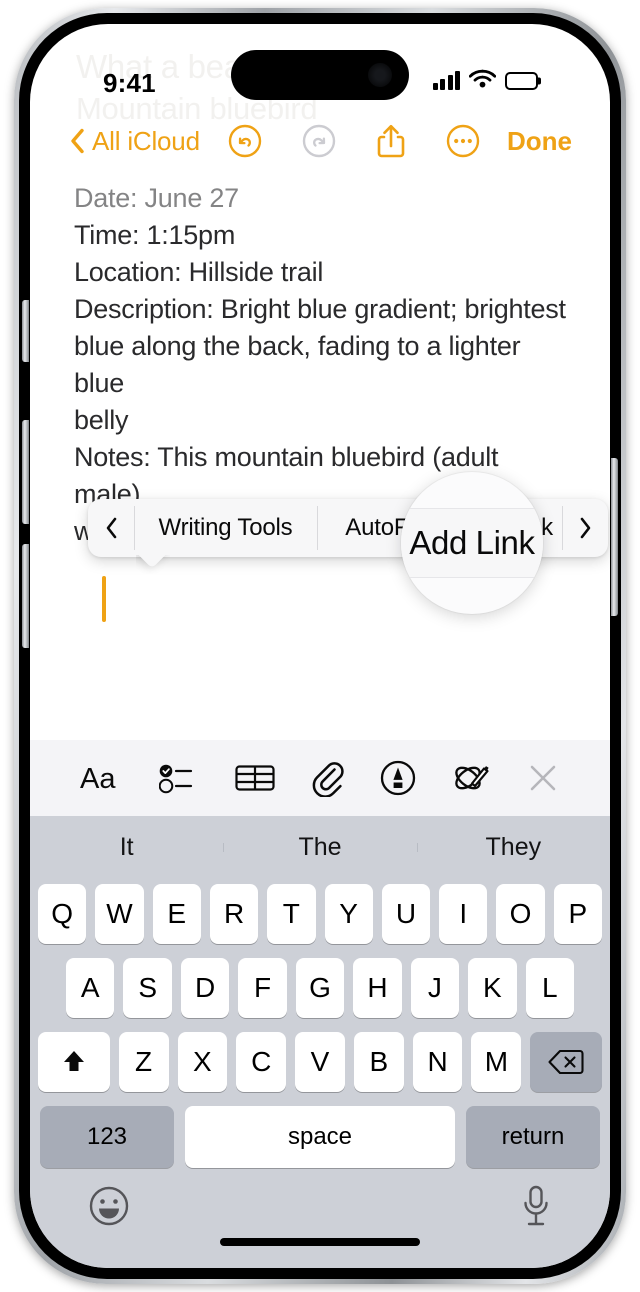  What do you see at coordinates (536, 1208) in the screenshot?
I see `microphone-icon` at bounding box center [536, 1208].